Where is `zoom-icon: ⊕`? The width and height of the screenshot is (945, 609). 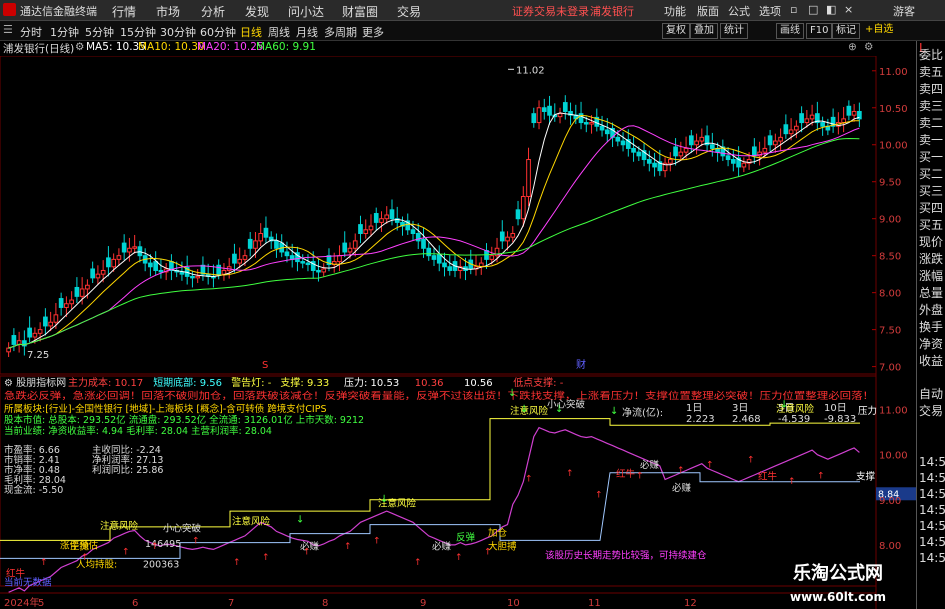 zoom-icon: ⊕ is located at coordinates (852, 47).